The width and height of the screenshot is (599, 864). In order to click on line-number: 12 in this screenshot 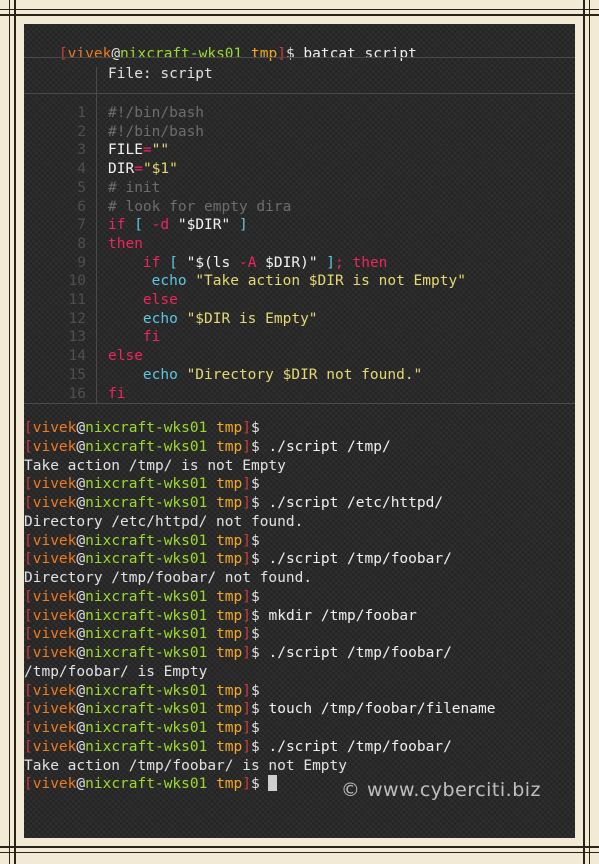, I will do `click(77, 318)`.